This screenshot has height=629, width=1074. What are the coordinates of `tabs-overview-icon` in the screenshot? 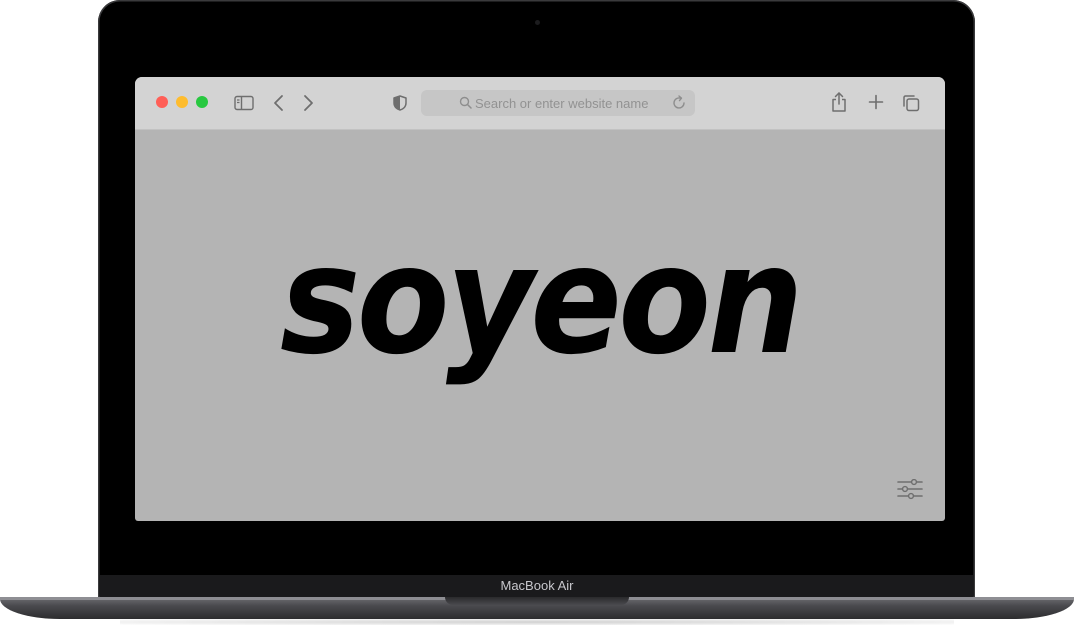 It's located at (911, 103).